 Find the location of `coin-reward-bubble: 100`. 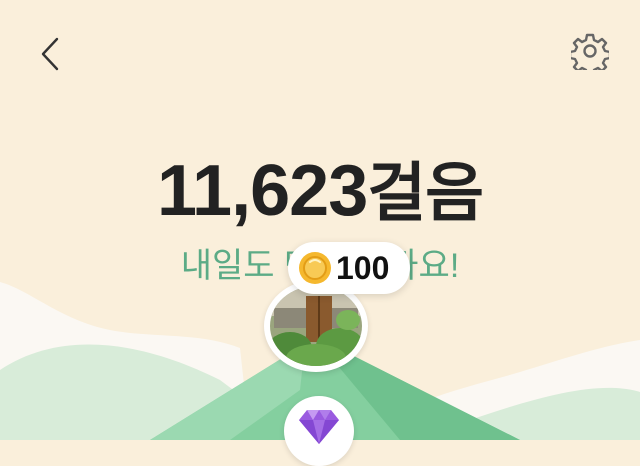

coin-reward-bubble: 100 is located at coordinates (349, 268).